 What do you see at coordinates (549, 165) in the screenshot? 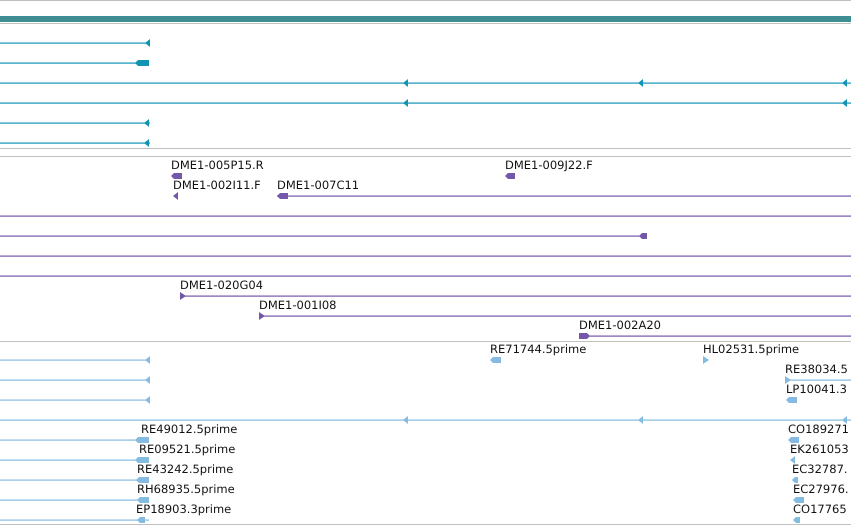
I see `feature-label: DME1-009J22.F` at bounding box center [549, 165].